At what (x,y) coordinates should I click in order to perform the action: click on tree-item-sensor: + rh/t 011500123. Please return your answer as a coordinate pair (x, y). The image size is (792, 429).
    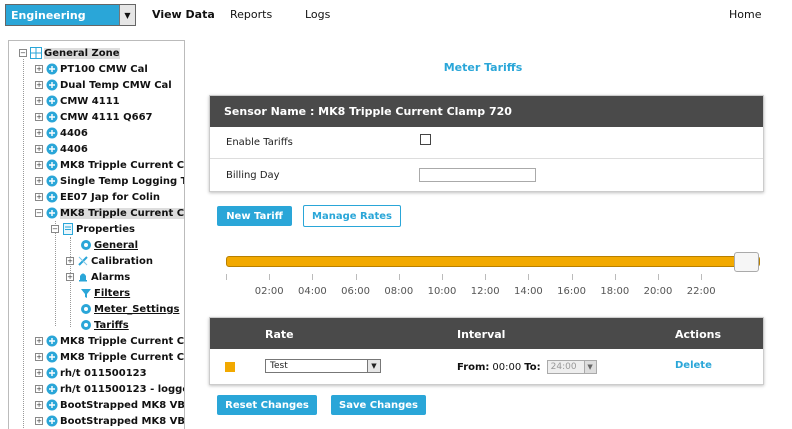
    Looking at the image, I should click on (91, 373).